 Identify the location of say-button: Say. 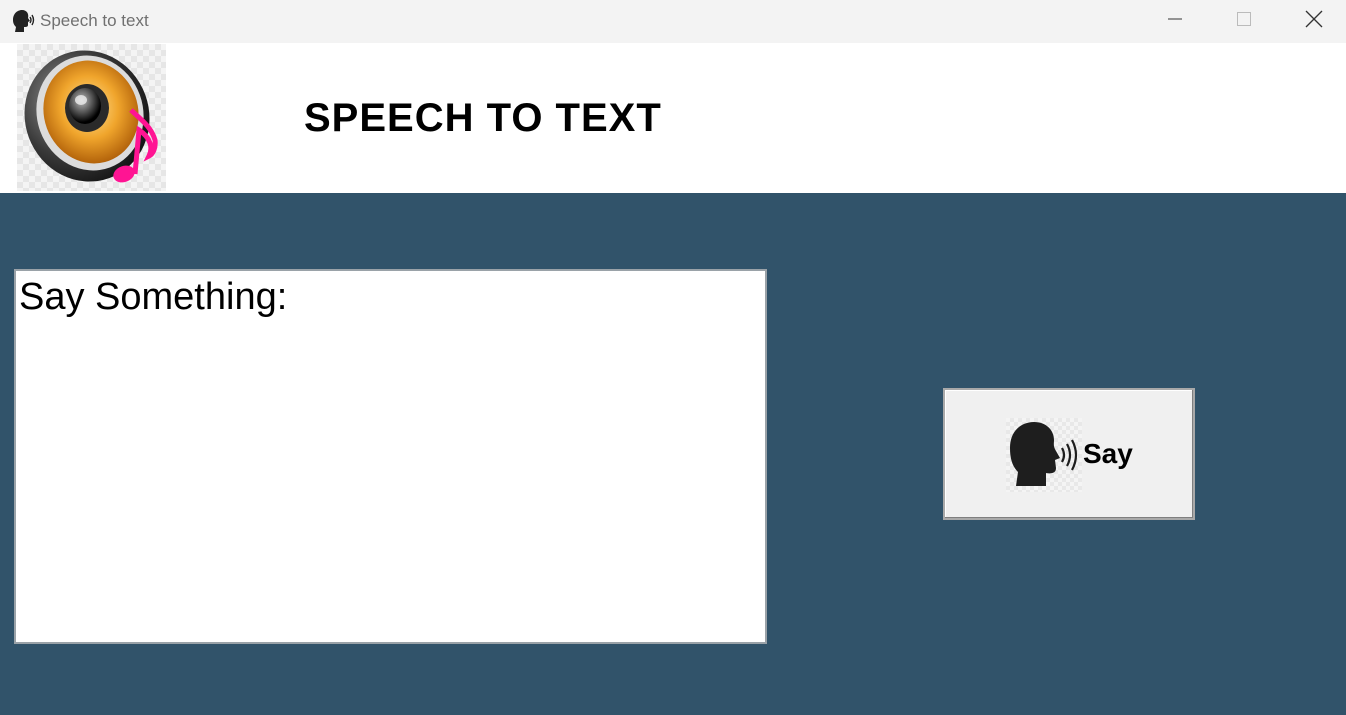
(1069, 454).